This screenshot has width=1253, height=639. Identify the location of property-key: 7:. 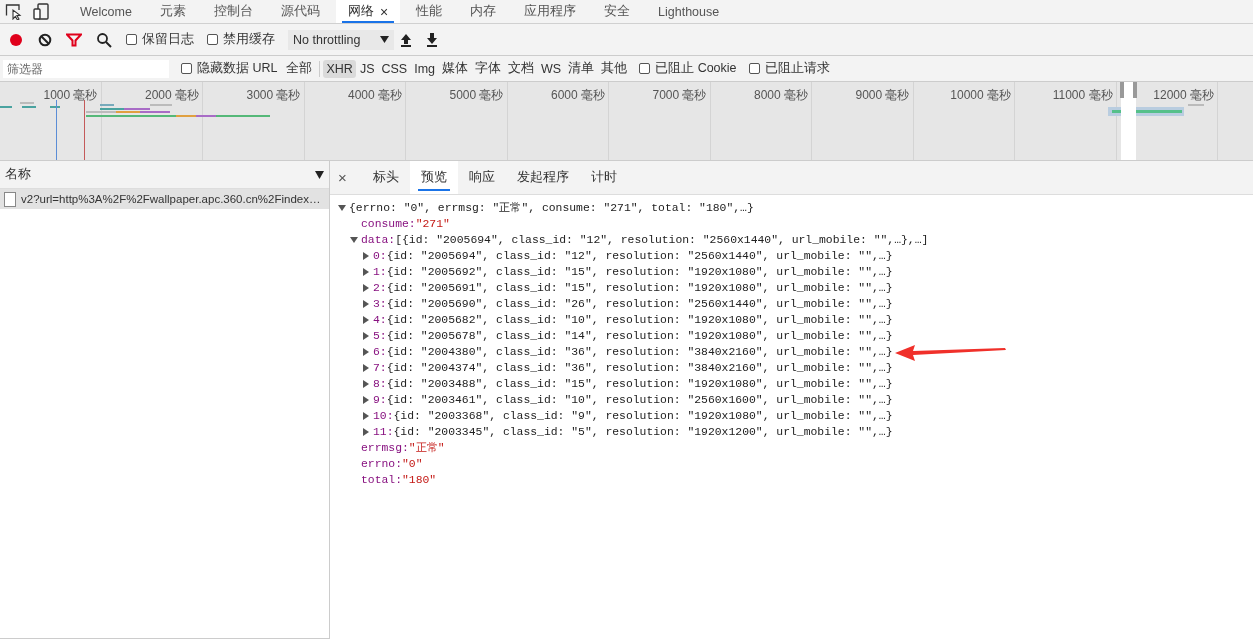
(380, 368).